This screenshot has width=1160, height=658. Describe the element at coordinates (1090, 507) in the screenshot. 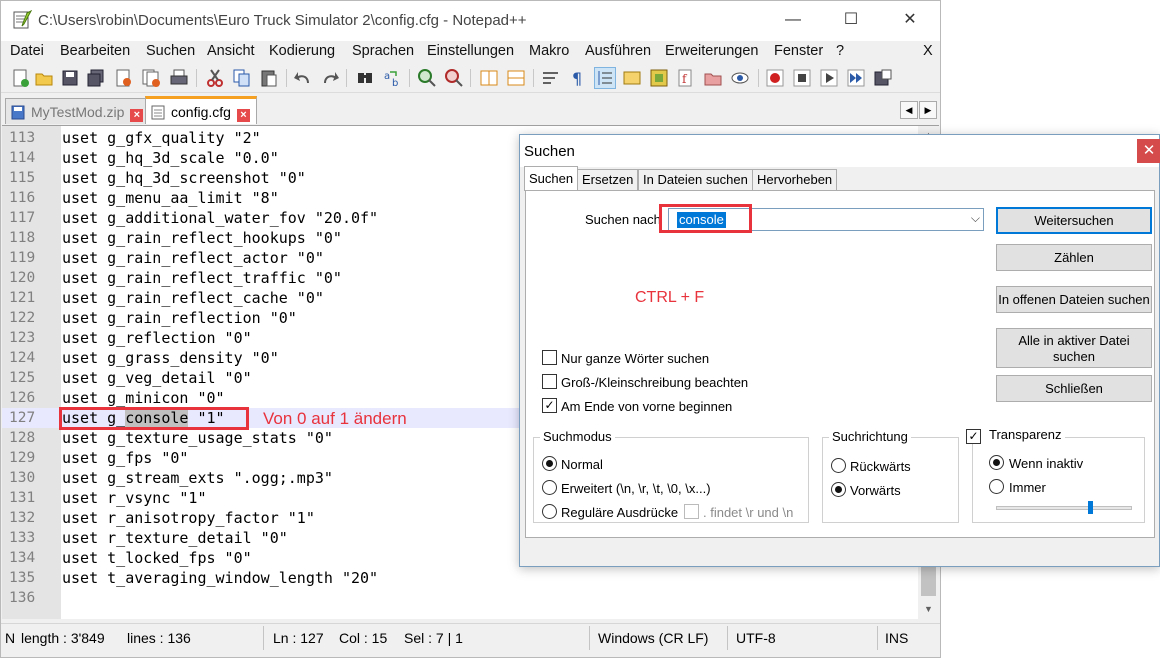

I see `transparency-slider-thumb` at that location.